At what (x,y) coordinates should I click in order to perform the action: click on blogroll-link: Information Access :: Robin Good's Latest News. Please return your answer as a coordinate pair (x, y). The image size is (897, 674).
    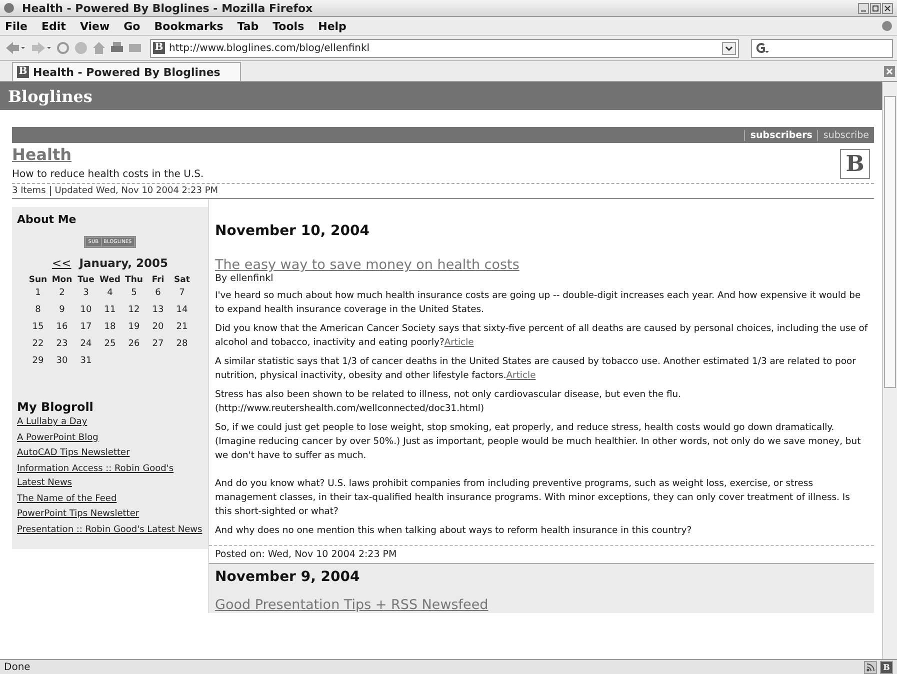
    Looking at the image, I should click on (110, 476).